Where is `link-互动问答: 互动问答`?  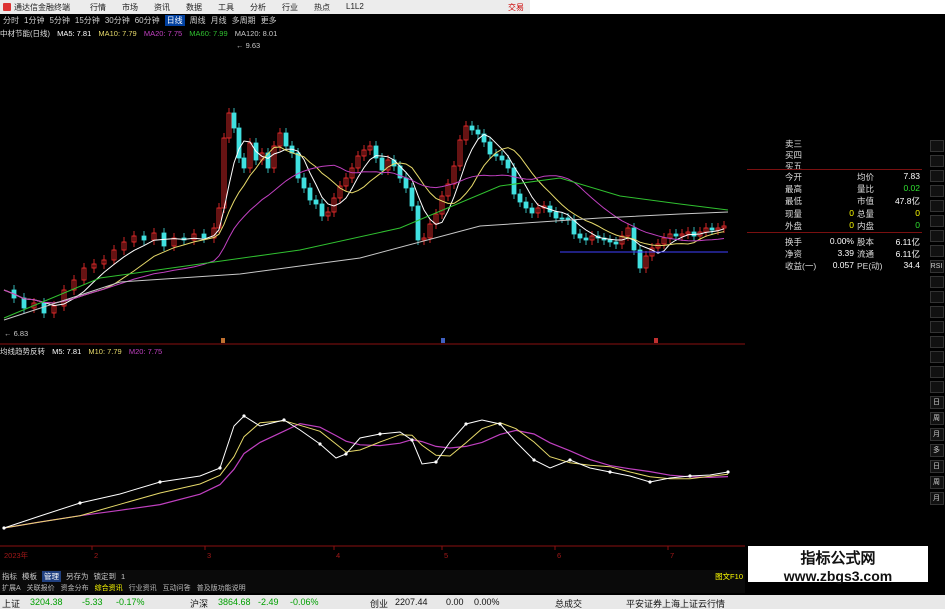
link-互动问答: 互动问答 is located at coordinates (177, 588).